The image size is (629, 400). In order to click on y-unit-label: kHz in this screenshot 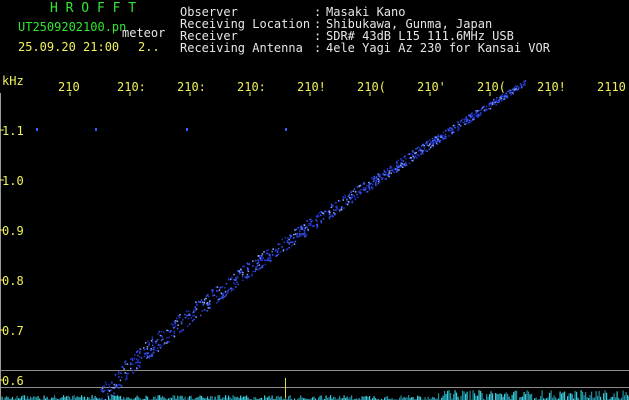, I will do `click(13, 81)`.